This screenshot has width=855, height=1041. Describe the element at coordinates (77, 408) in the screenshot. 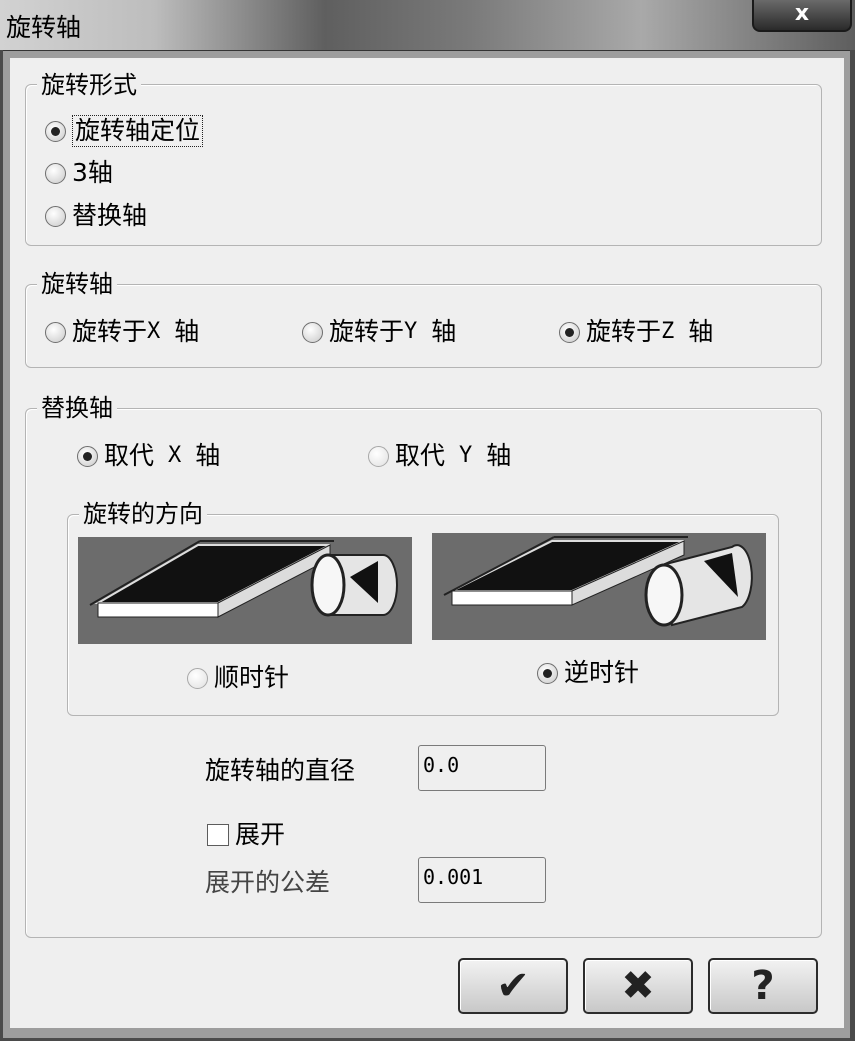

I see `replace-axis-legend: 替换轴` at that location.